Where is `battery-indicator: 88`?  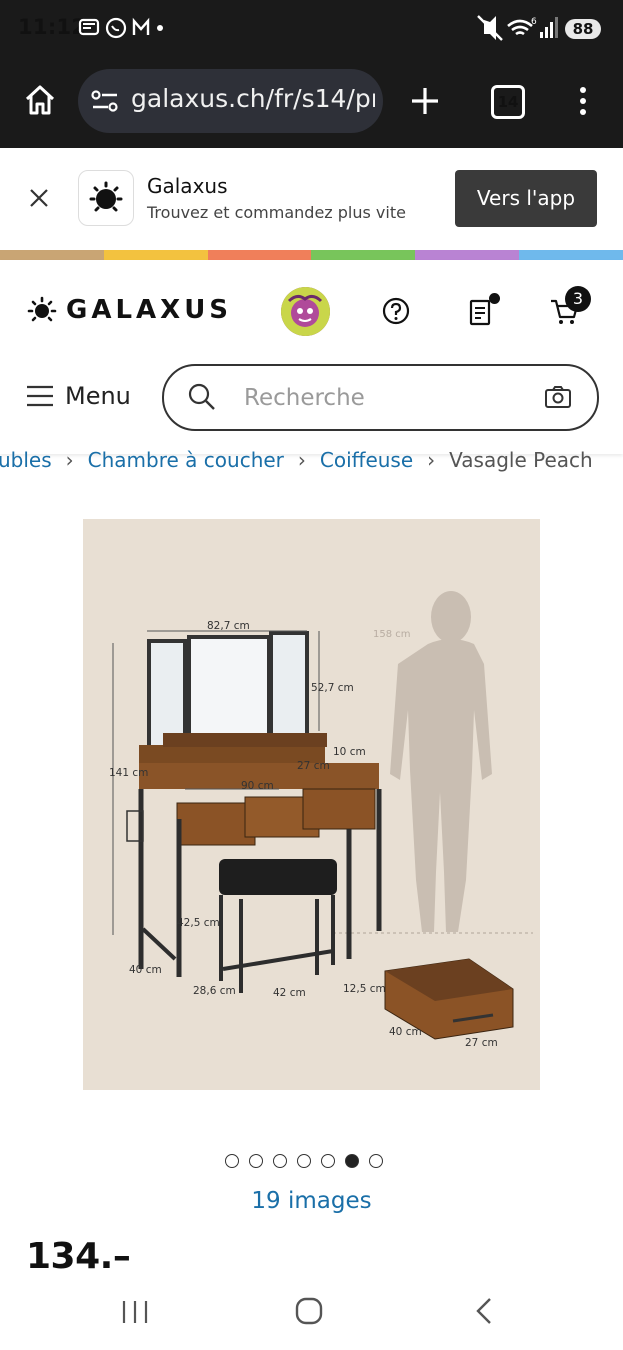 battery-indicator: 88 is located at coordinates (583, 29).